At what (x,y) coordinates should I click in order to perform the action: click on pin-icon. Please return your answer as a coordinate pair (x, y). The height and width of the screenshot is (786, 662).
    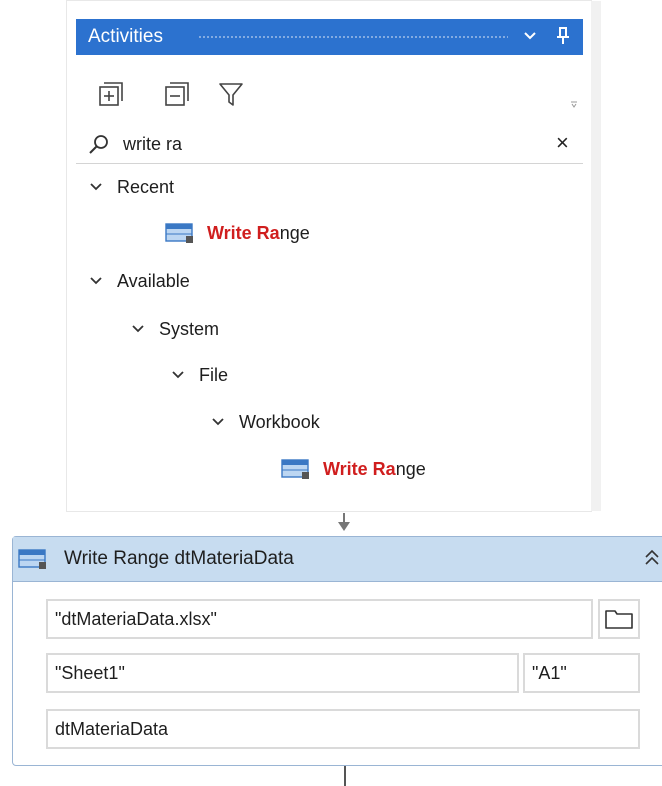
    Looking at the image, I should click on (563, 36).